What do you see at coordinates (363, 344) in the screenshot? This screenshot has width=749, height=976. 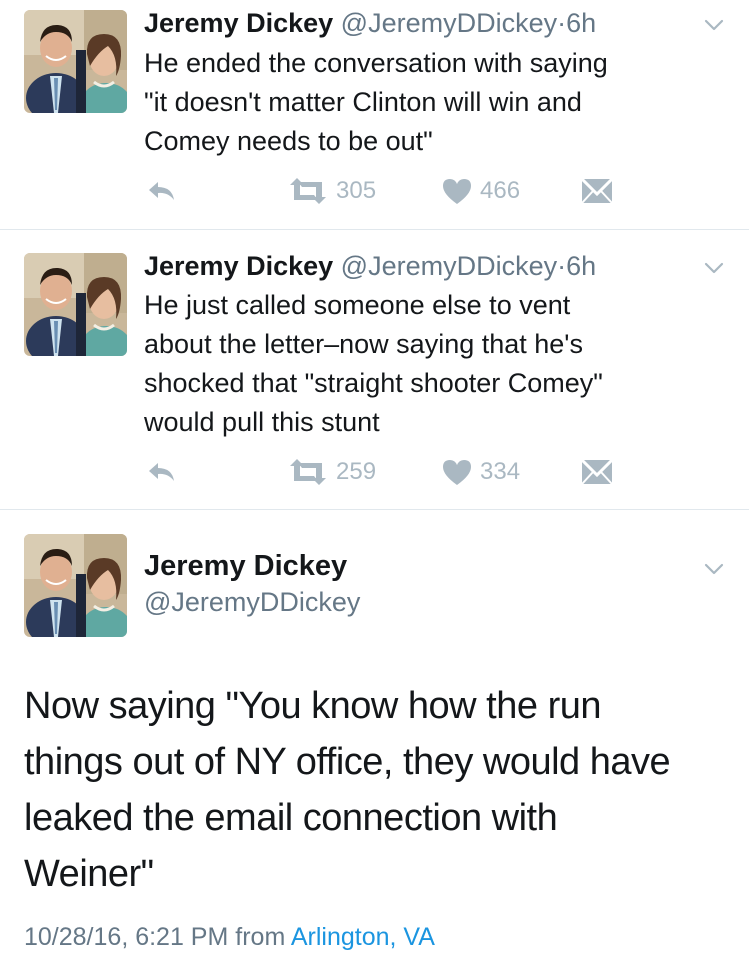 I see `tweet-text-line: about the letter–now saying that he's` at bounding box center [363, 344].